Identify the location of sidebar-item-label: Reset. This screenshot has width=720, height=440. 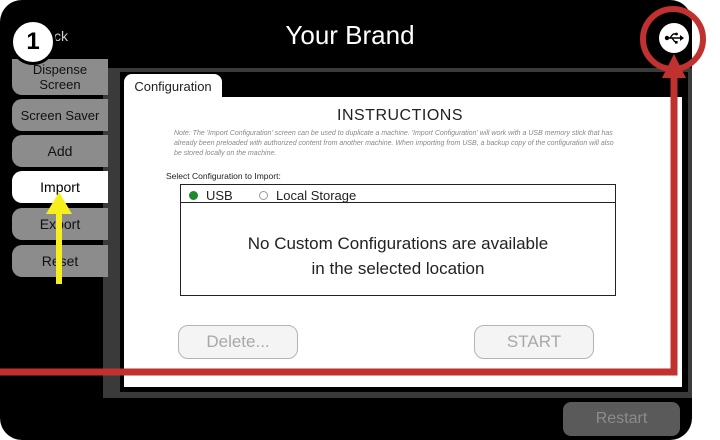
(60, 260).